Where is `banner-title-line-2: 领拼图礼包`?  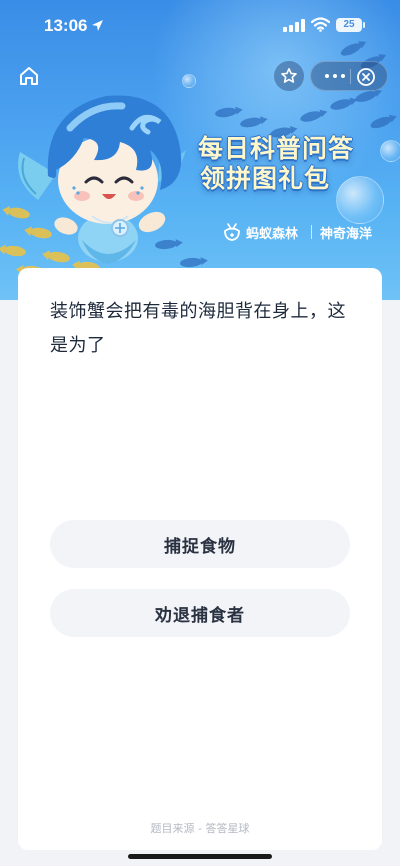 banner-title-line-2: 领拼图礼包 is located at coordinates (265, 178).